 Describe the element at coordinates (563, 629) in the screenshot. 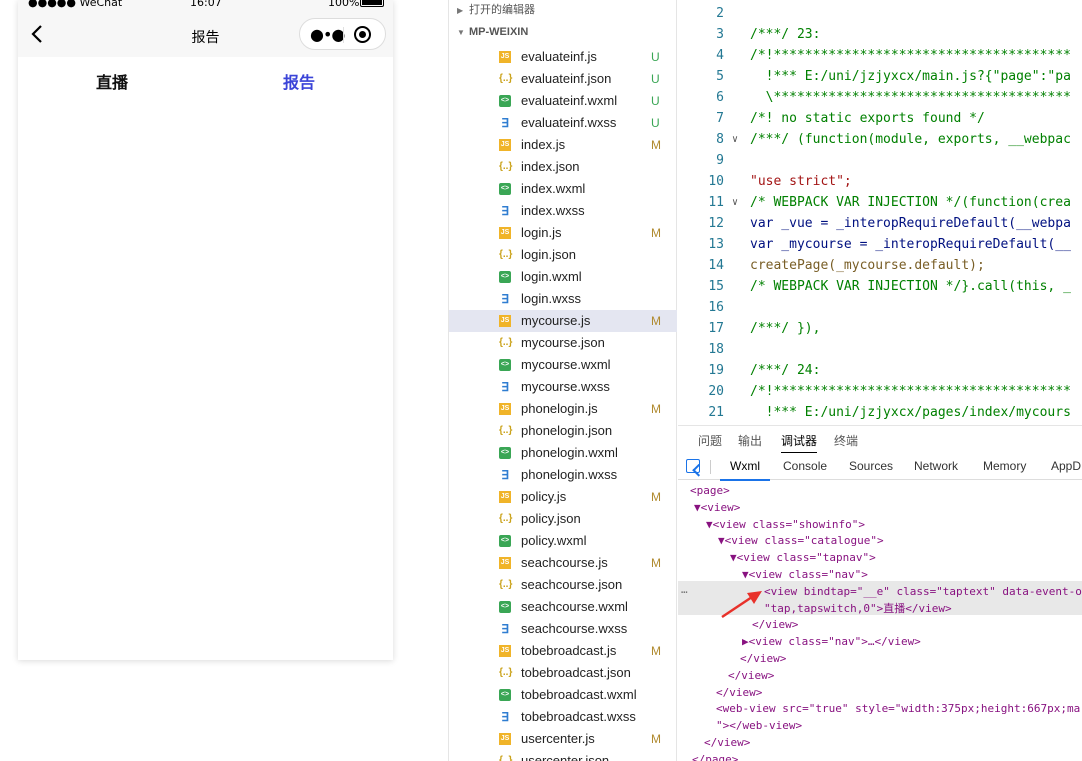

I see `file-item: ∃ seachcourse.wxss` at that location.